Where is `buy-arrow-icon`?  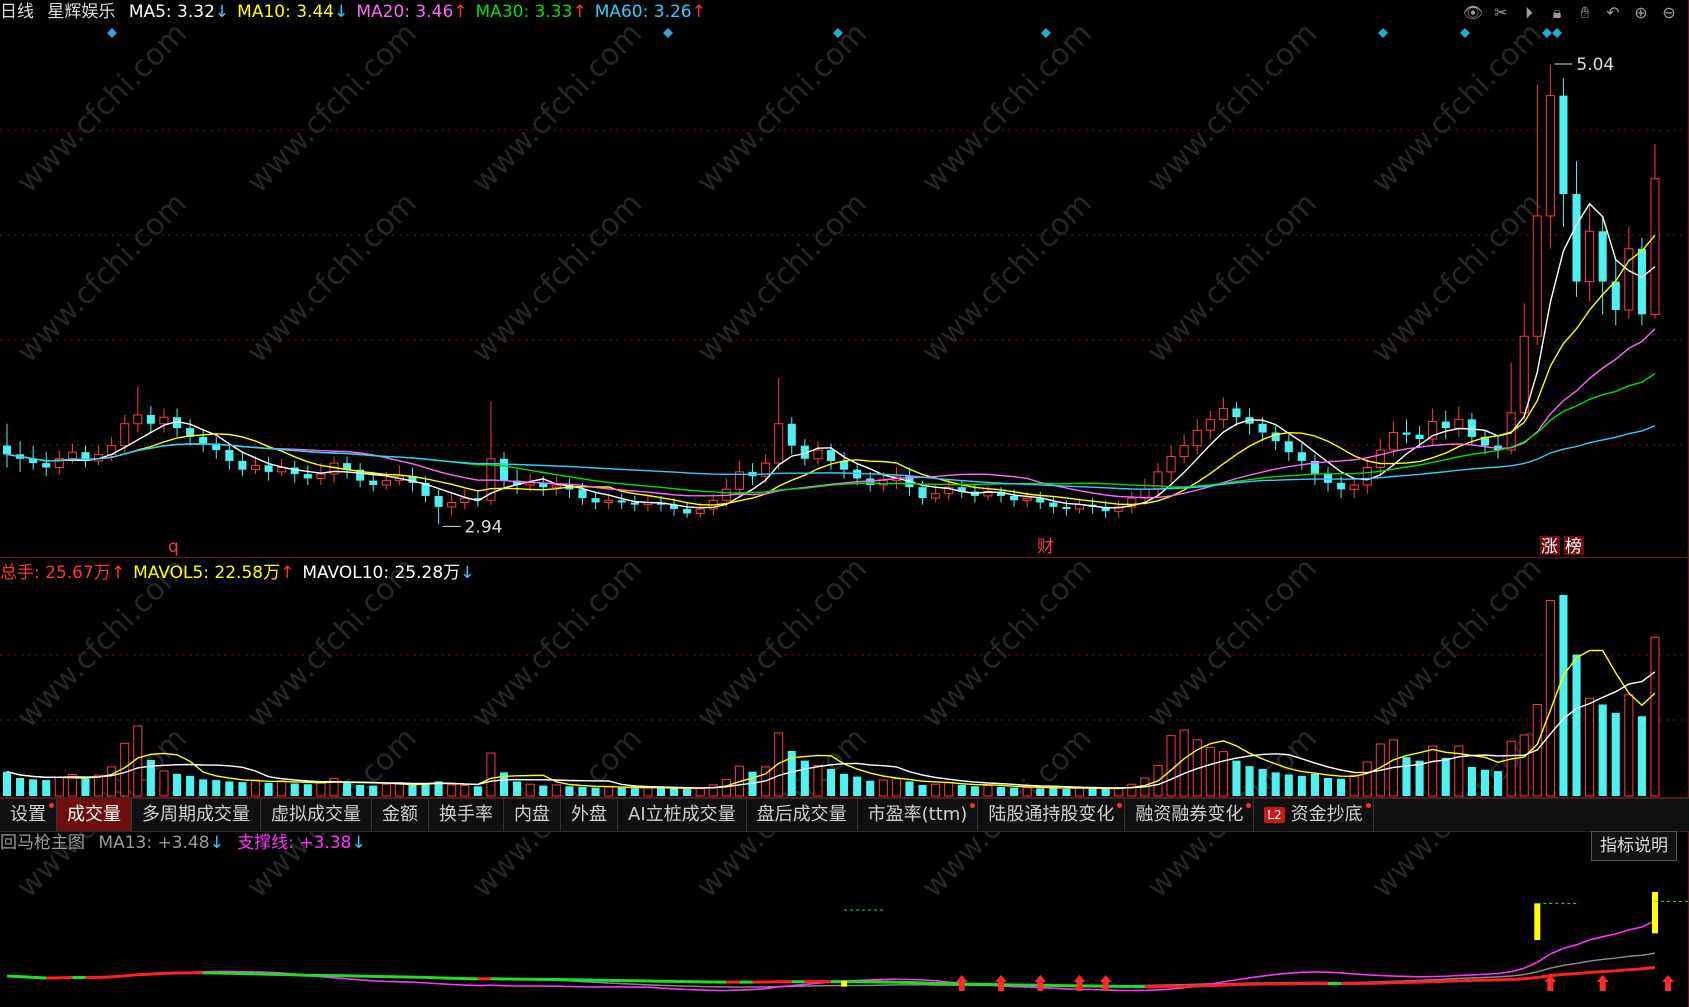 buy-arrow-icon is located at coordinates (1602, 983).